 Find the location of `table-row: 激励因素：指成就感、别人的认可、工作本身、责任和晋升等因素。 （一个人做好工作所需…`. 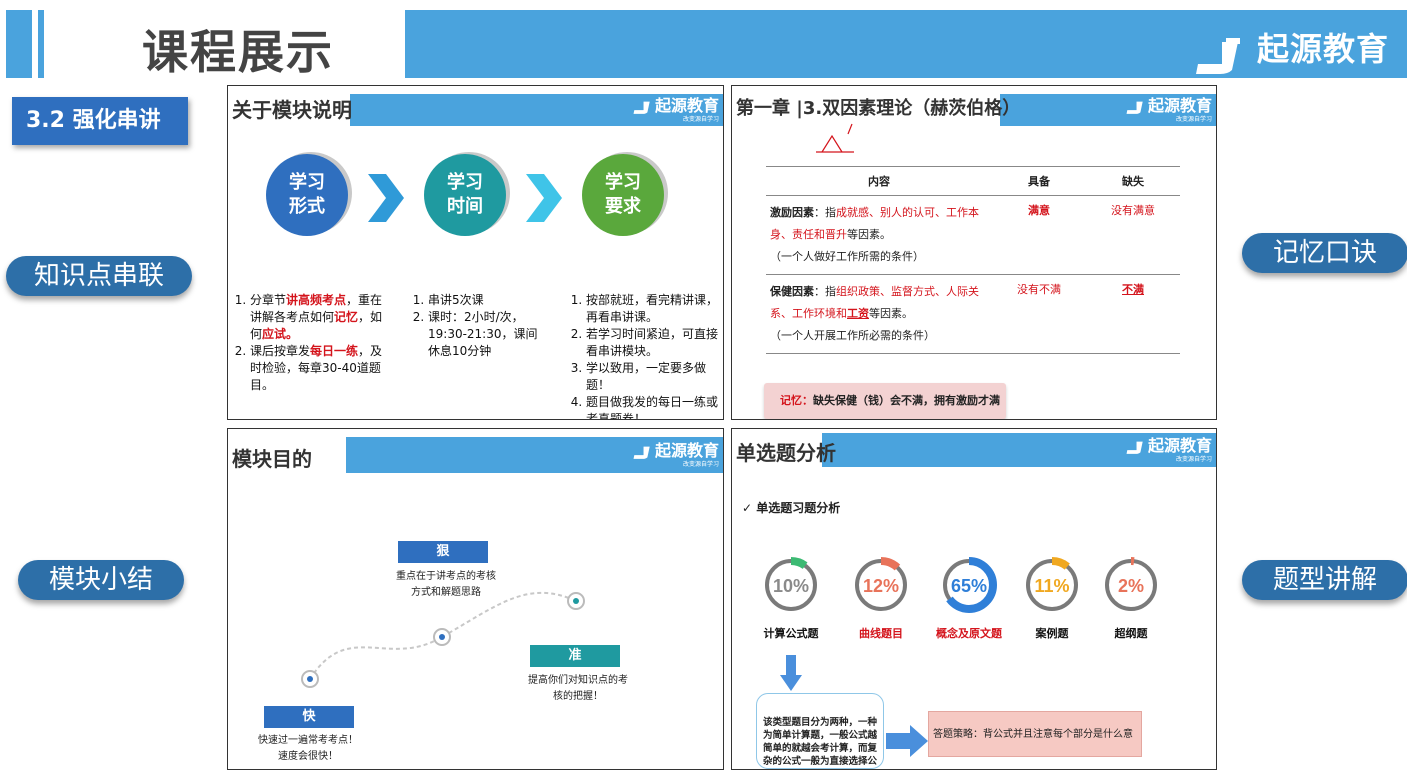

table-row: 激励因素：指成就感、别人的认可、工作本身、责任和晋升等因素。 （一个人做好工作所需… is located at coordinates (973, 235).